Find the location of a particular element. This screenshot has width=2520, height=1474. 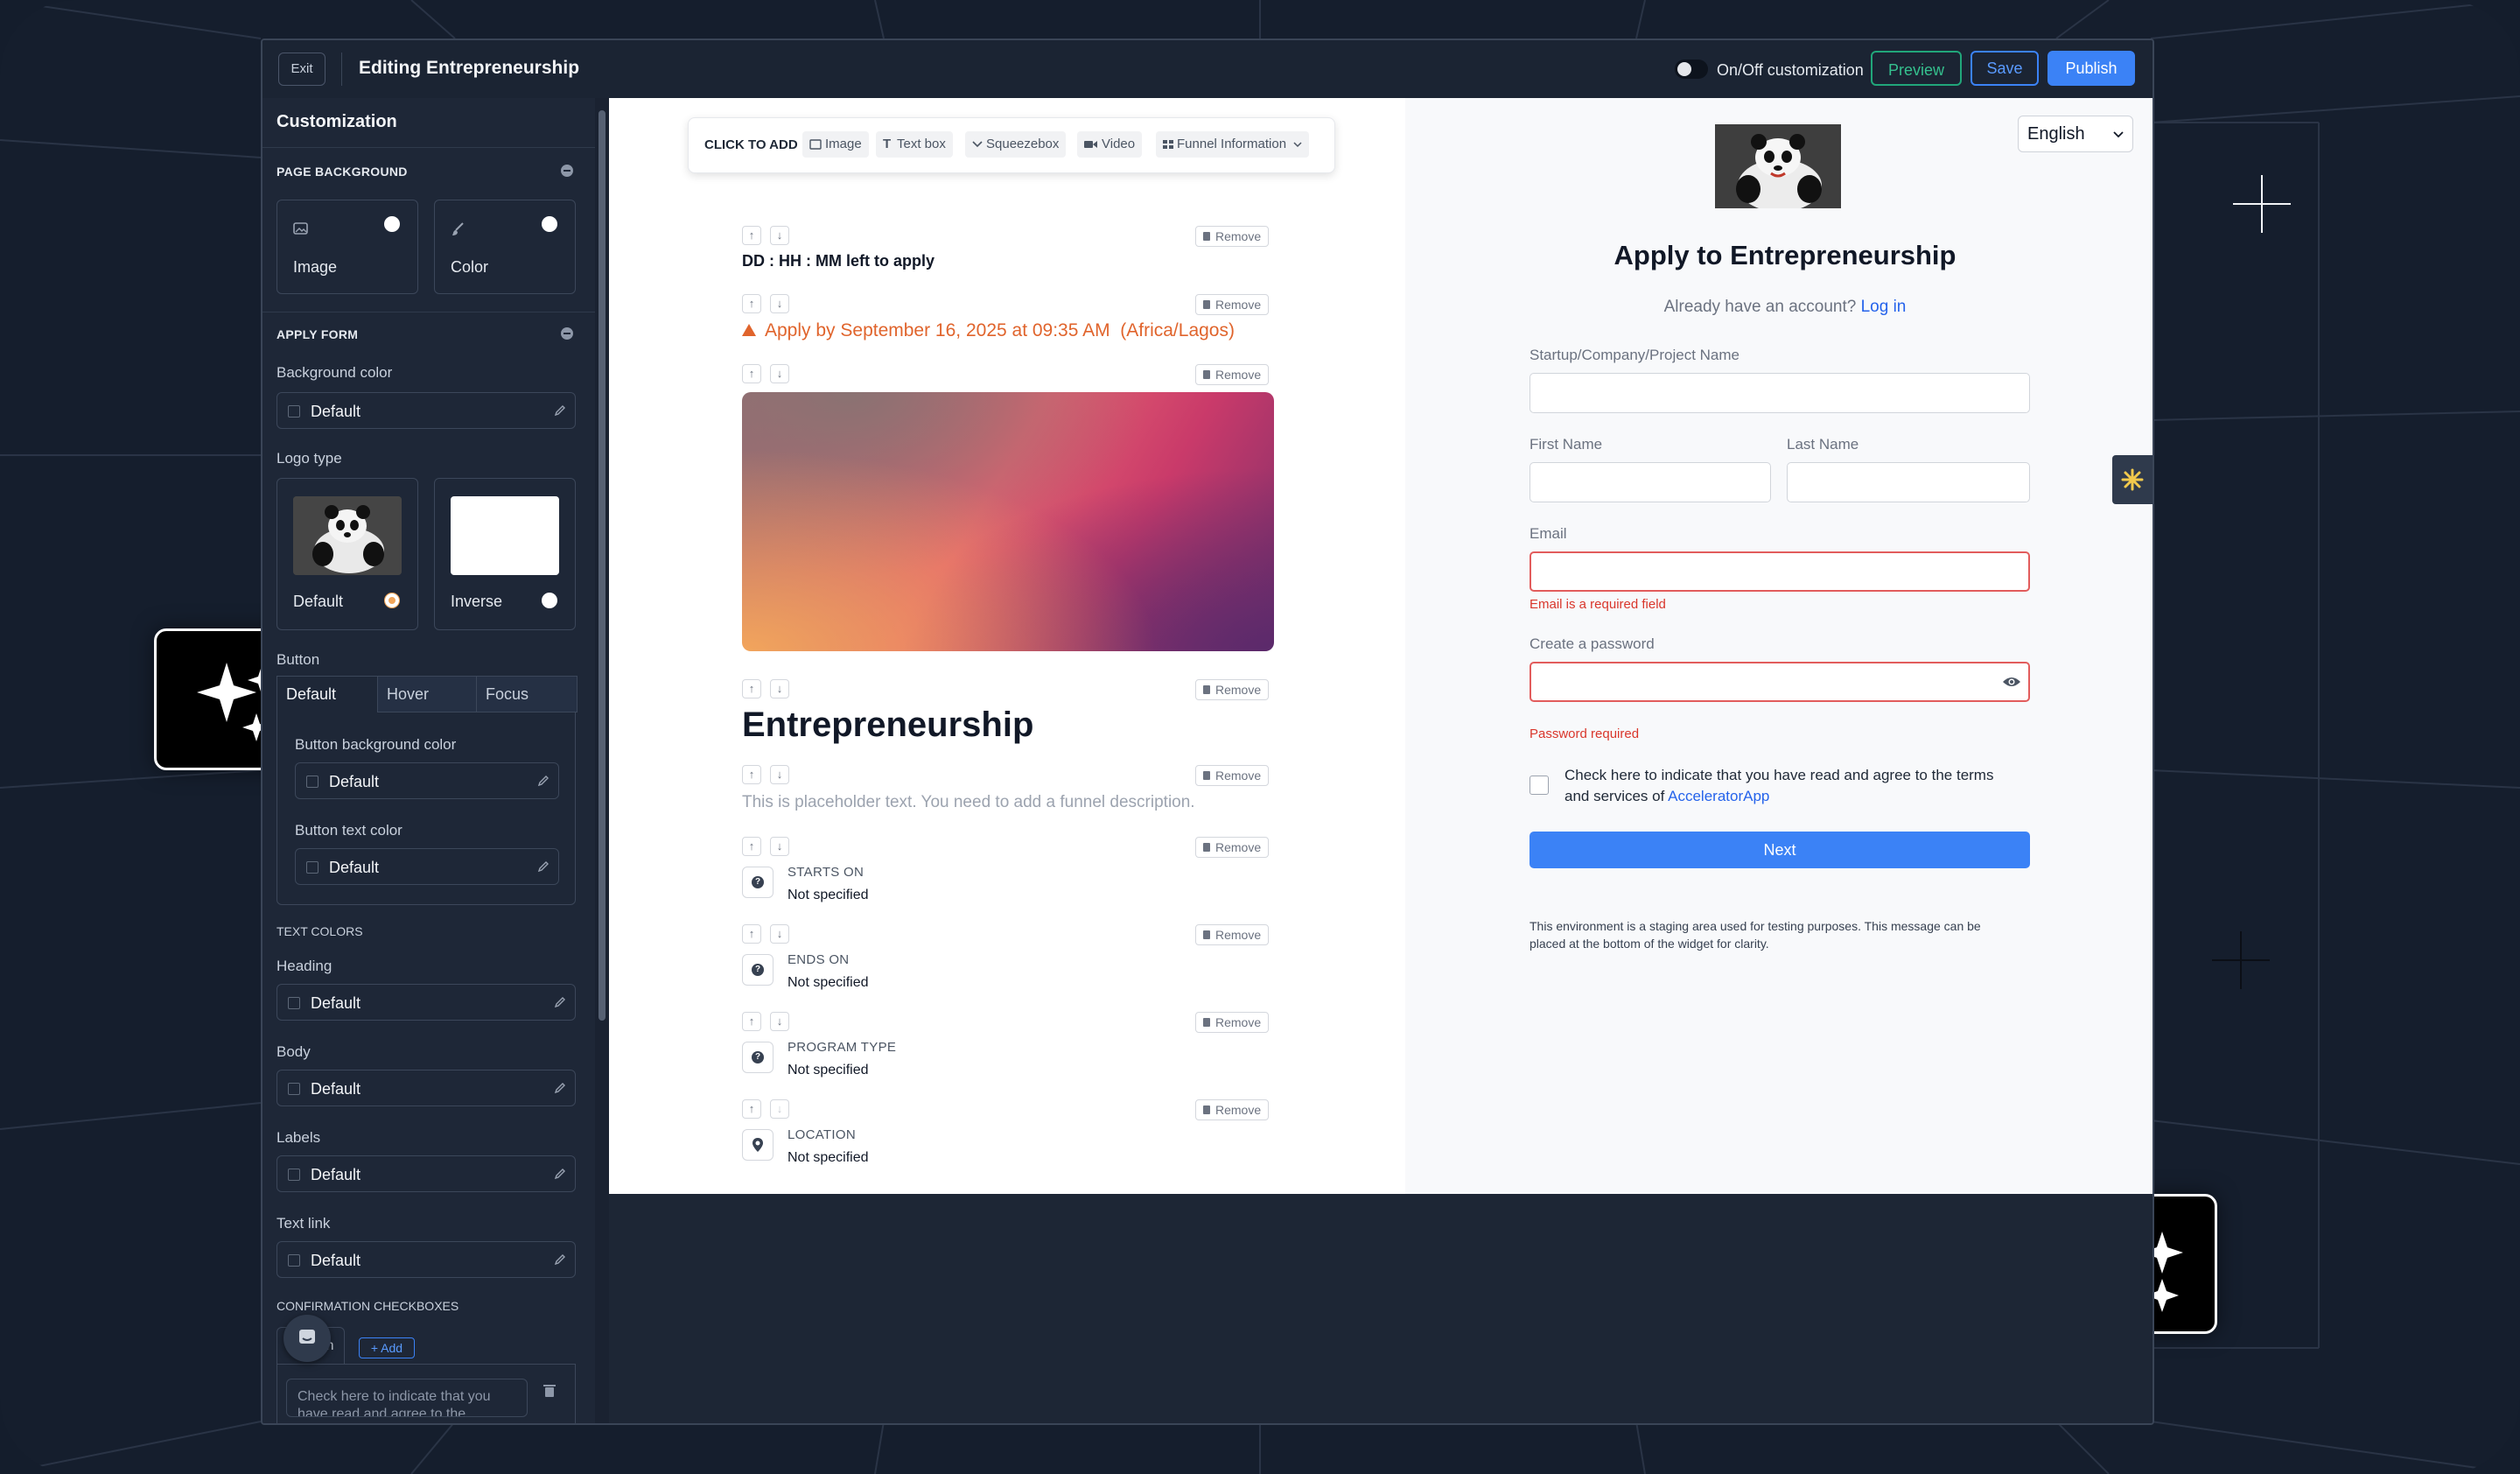

publish-button: Publish is located at coordinates (2091, 68).